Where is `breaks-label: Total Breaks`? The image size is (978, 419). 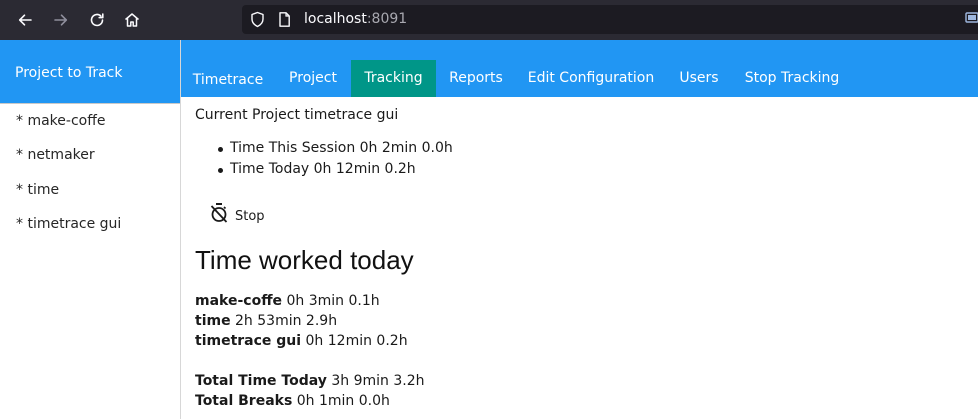 breaks-label: Total Breaks is located at coordinates (244, 401).